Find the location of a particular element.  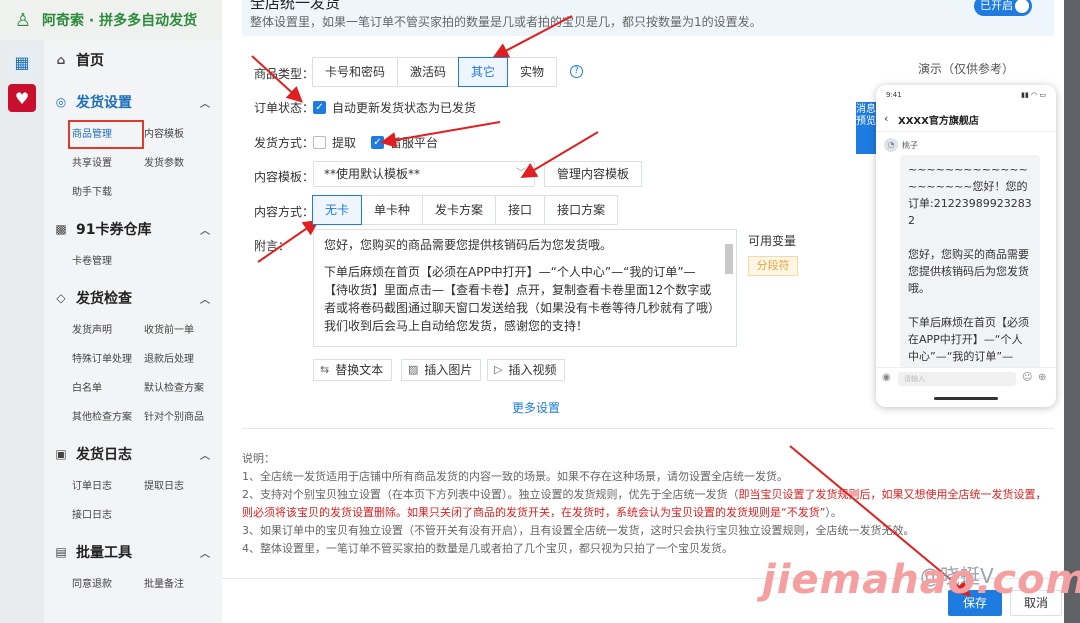

tool-label: 插入图片 is located at coordinates (448, 370).